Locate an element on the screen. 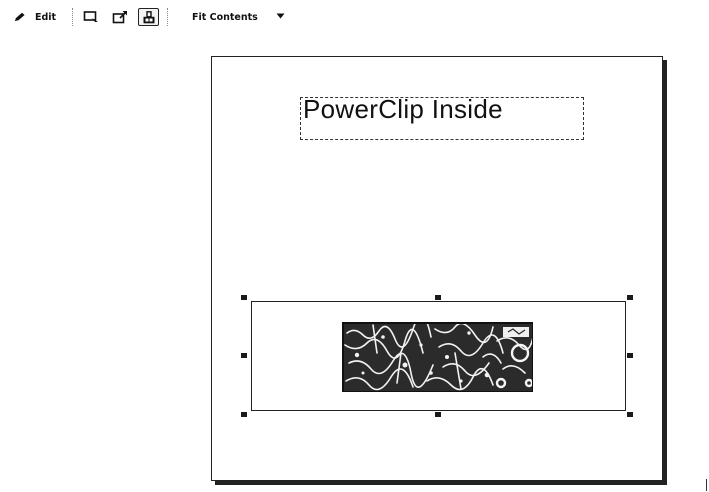  edit-pencil-icon is located at coordinates (20, 16).